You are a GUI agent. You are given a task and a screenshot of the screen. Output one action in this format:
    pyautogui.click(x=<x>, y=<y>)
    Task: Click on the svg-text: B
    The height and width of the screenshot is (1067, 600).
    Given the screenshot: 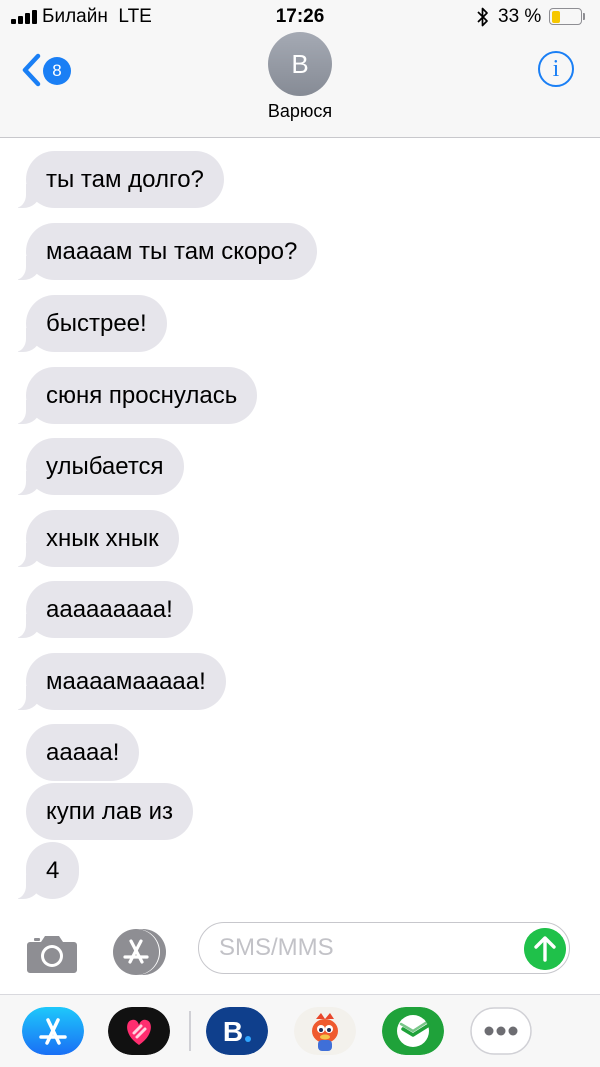 What is the action you would take?
    pyautogui.click(x=233, y=1031)
    